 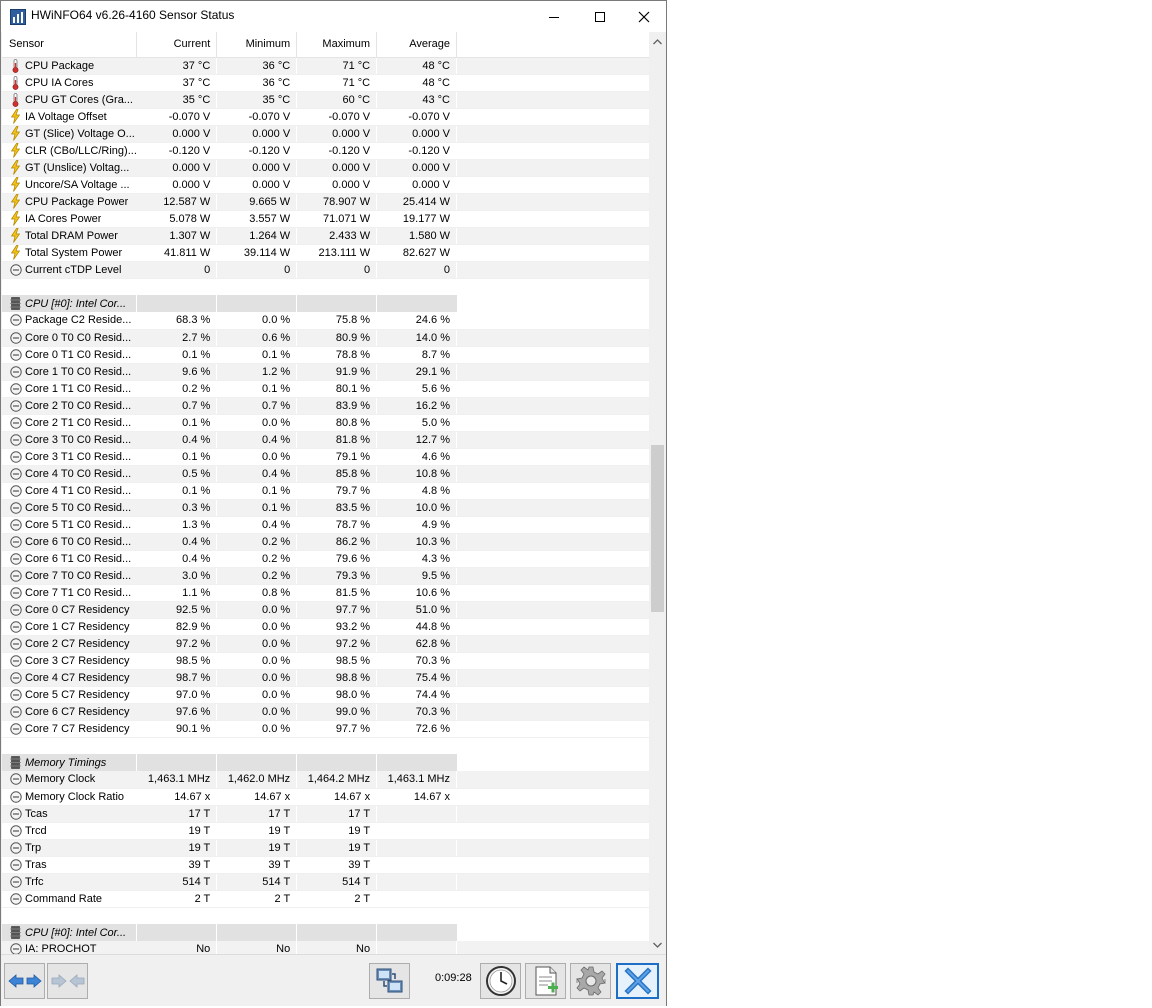 What do you see at coordinates (416, 491) in the screenshot?
I see `average-value: 4.8 %` at bounding box center [416, 491].